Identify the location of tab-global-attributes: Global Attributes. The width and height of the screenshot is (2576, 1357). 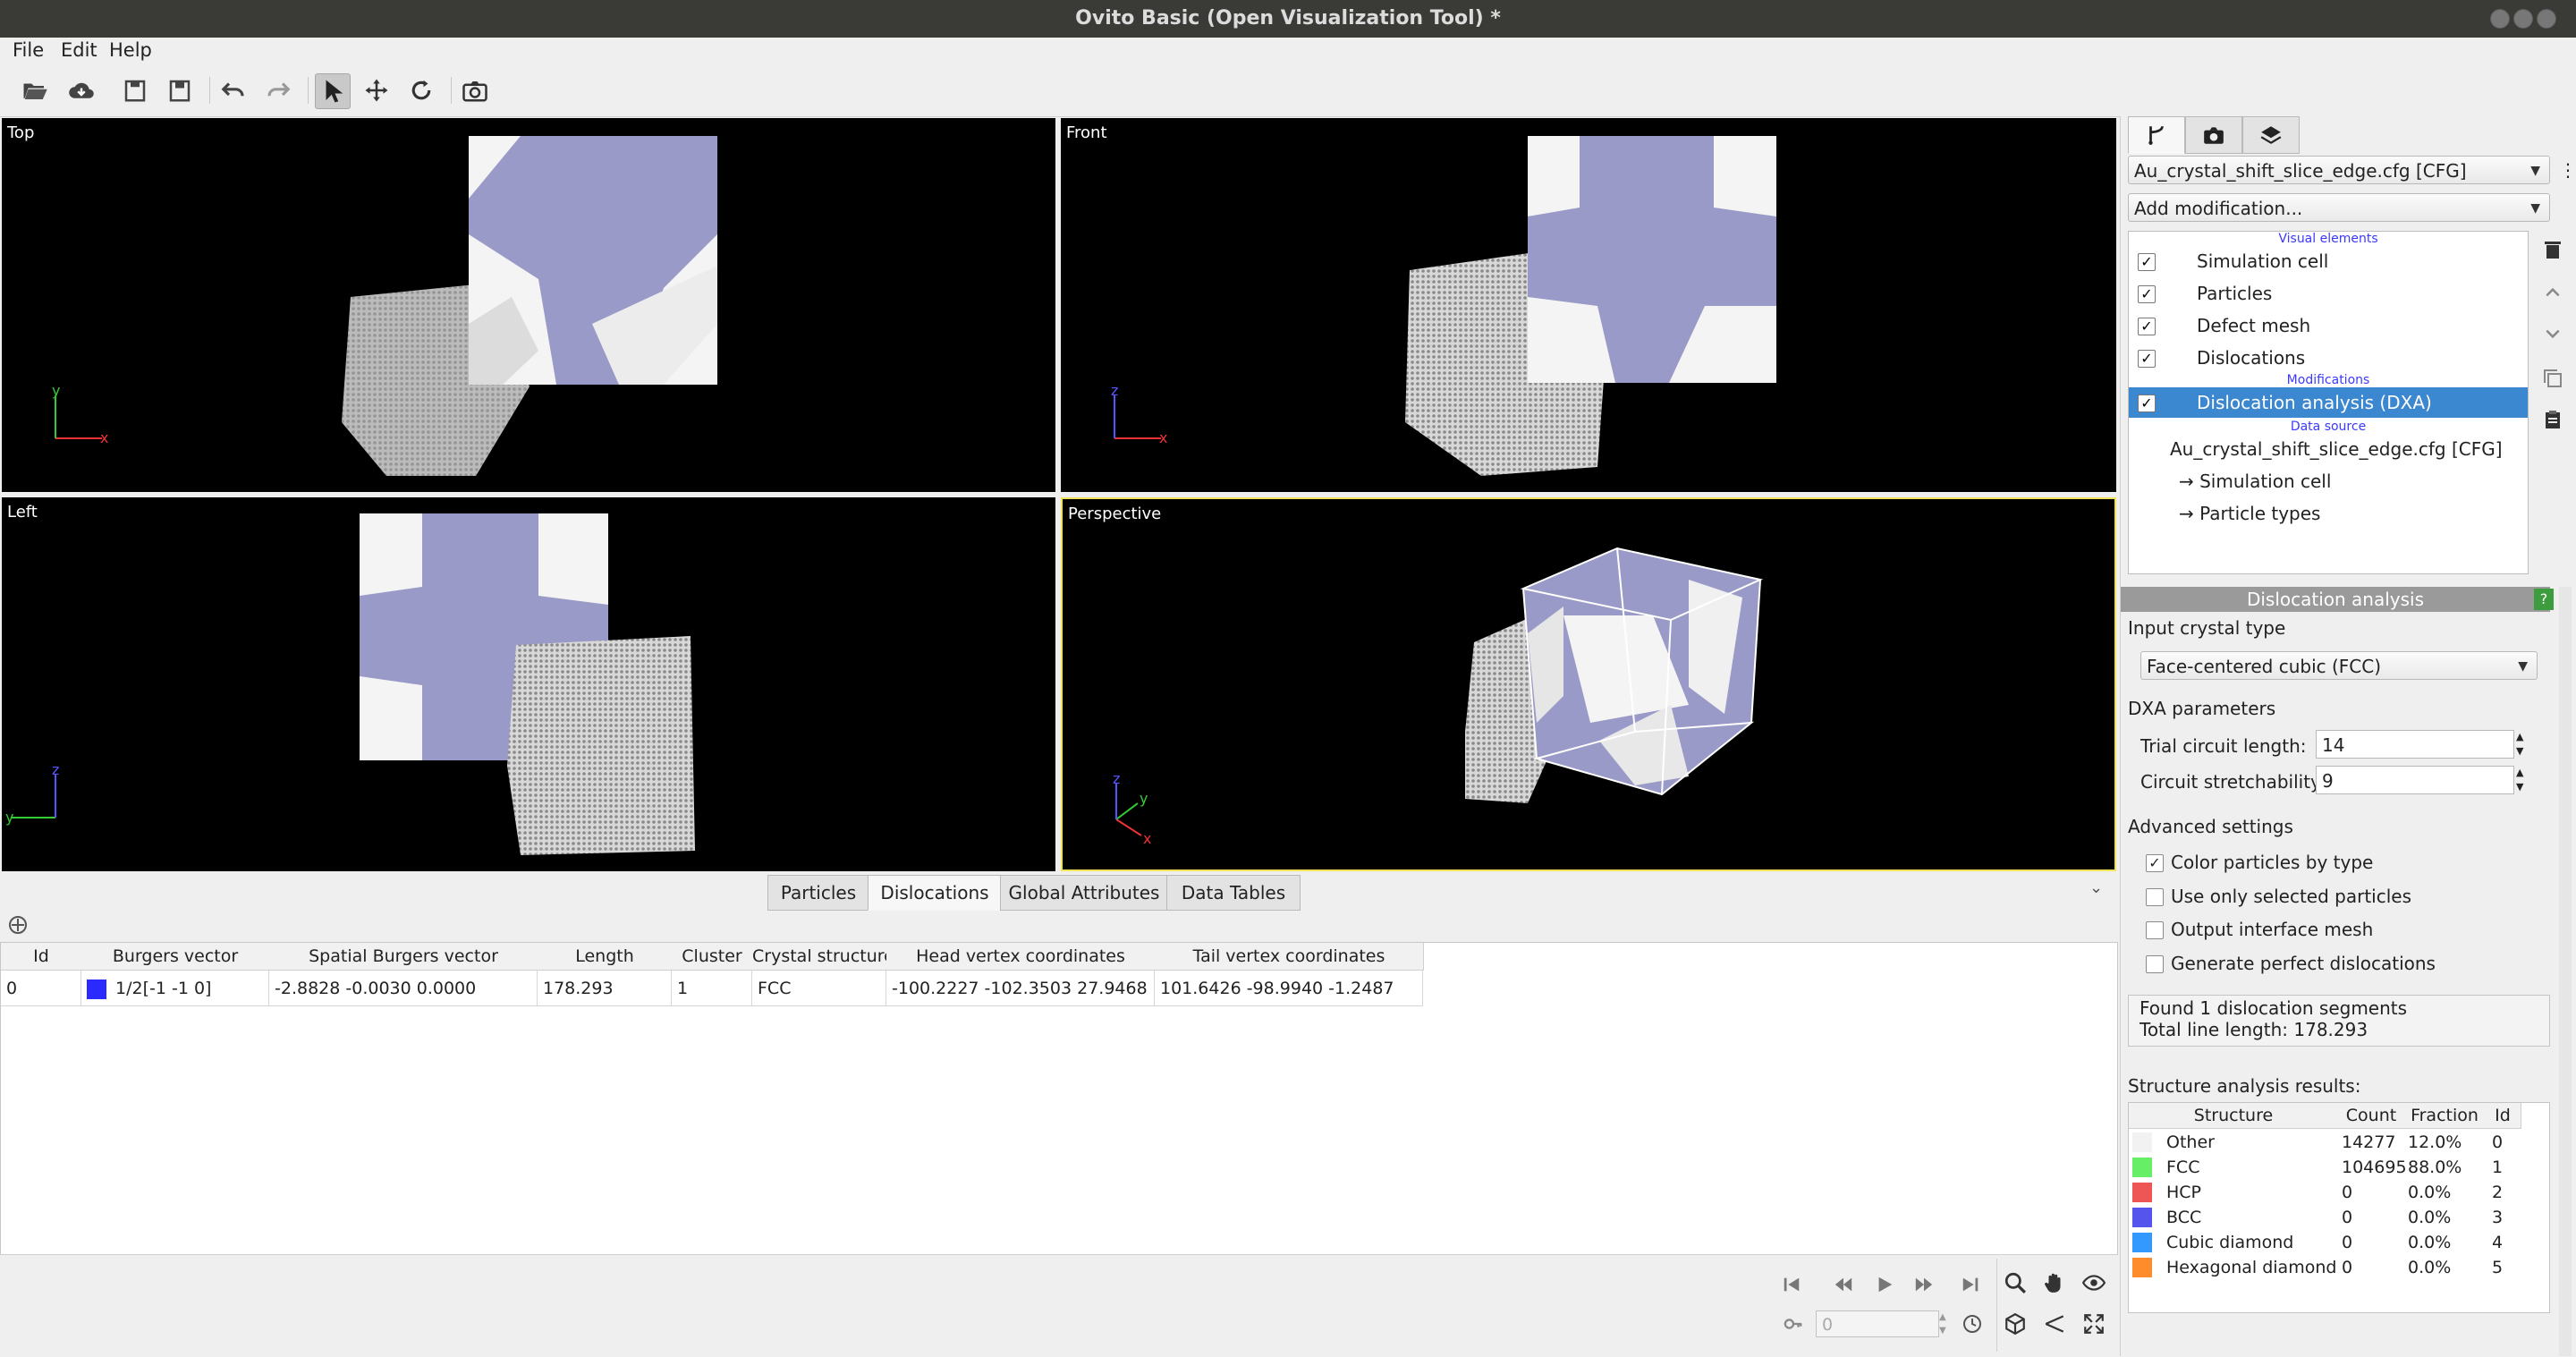
(1084, 893).